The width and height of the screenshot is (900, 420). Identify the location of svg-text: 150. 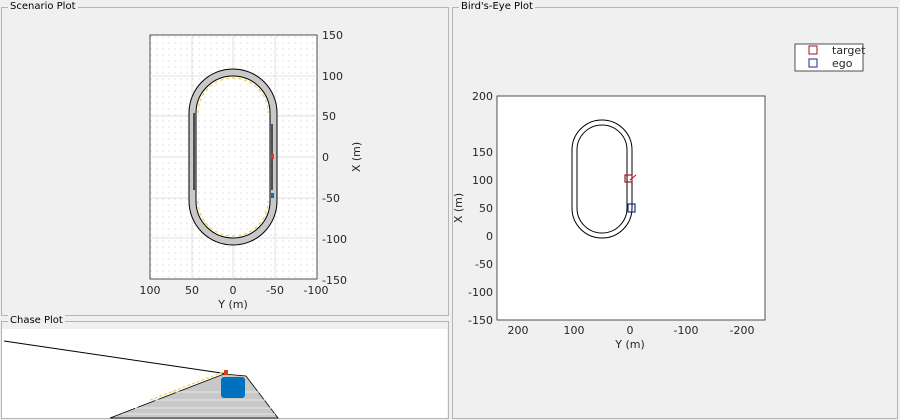
(482, 152).